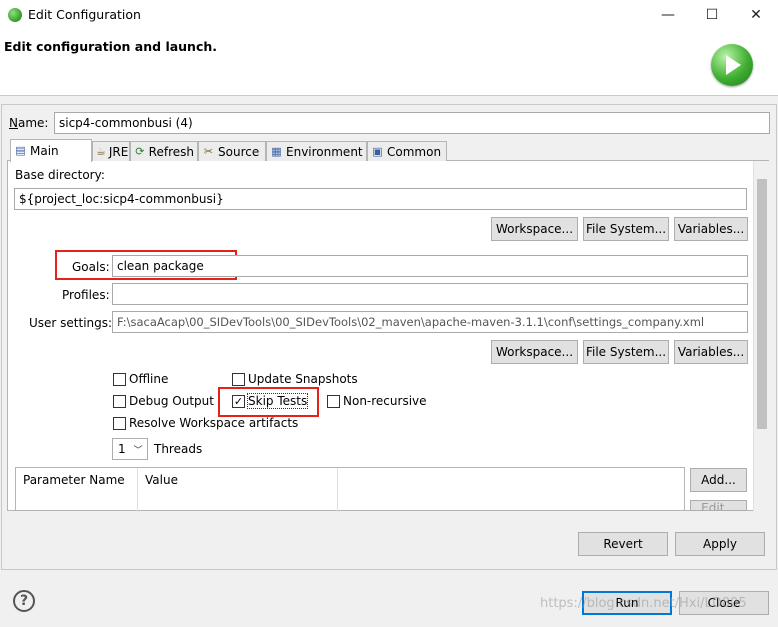 This screenshot has height=627, width=778. Describe the element at coordinates (29, 123) in the screenshot. I see `name-label: Name:` at that location.